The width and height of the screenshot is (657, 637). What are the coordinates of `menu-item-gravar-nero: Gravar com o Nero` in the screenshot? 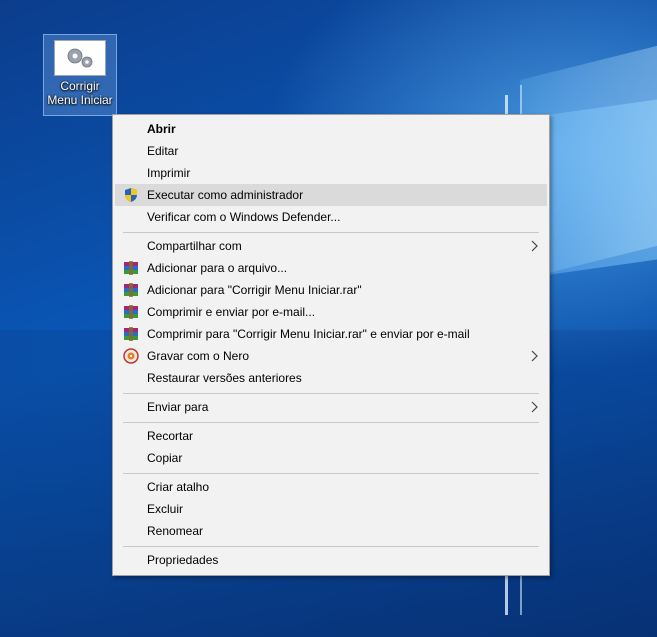 It's located at (331, 356).